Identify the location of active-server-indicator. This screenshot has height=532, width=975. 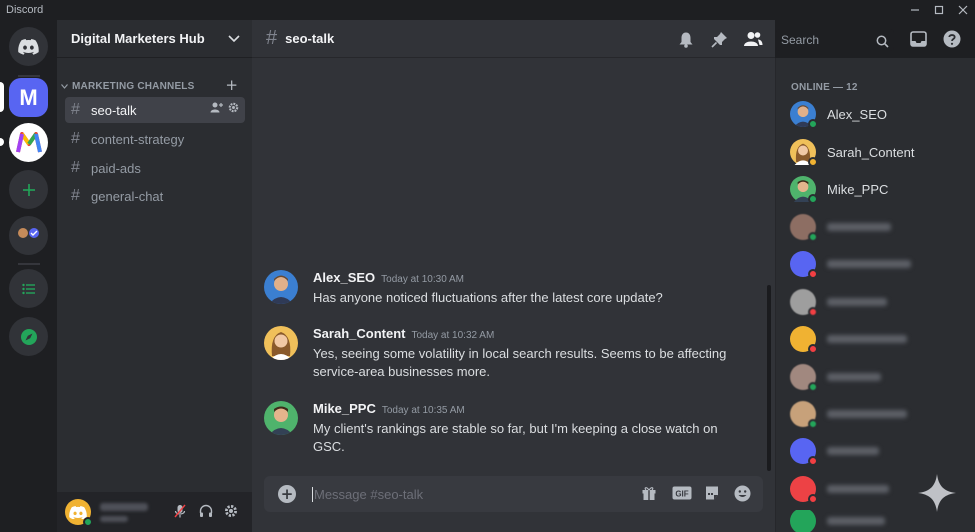
(2, 97).